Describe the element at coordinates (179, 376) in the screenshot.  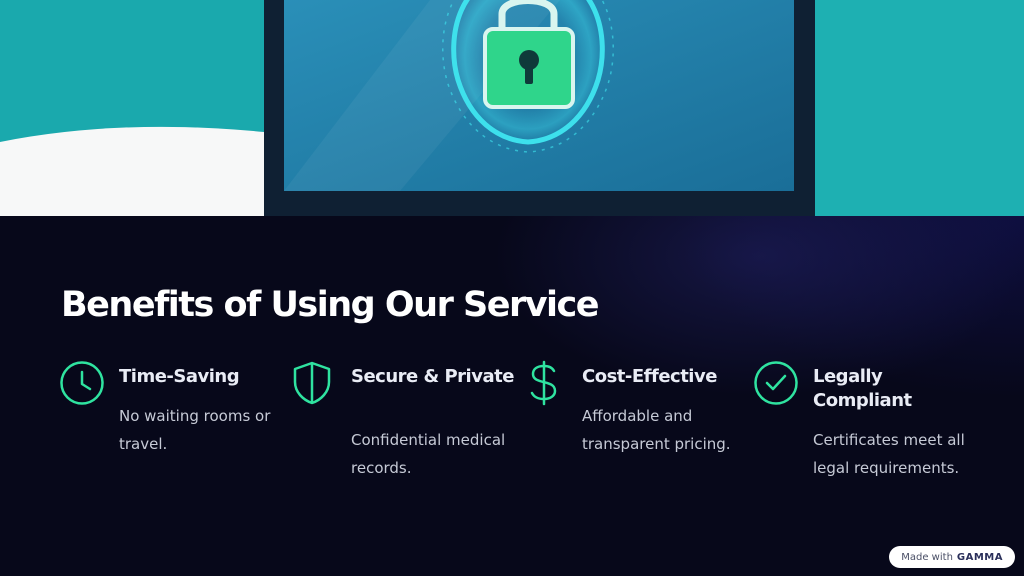
I see `benefit-title: Time-Saving` at that location.